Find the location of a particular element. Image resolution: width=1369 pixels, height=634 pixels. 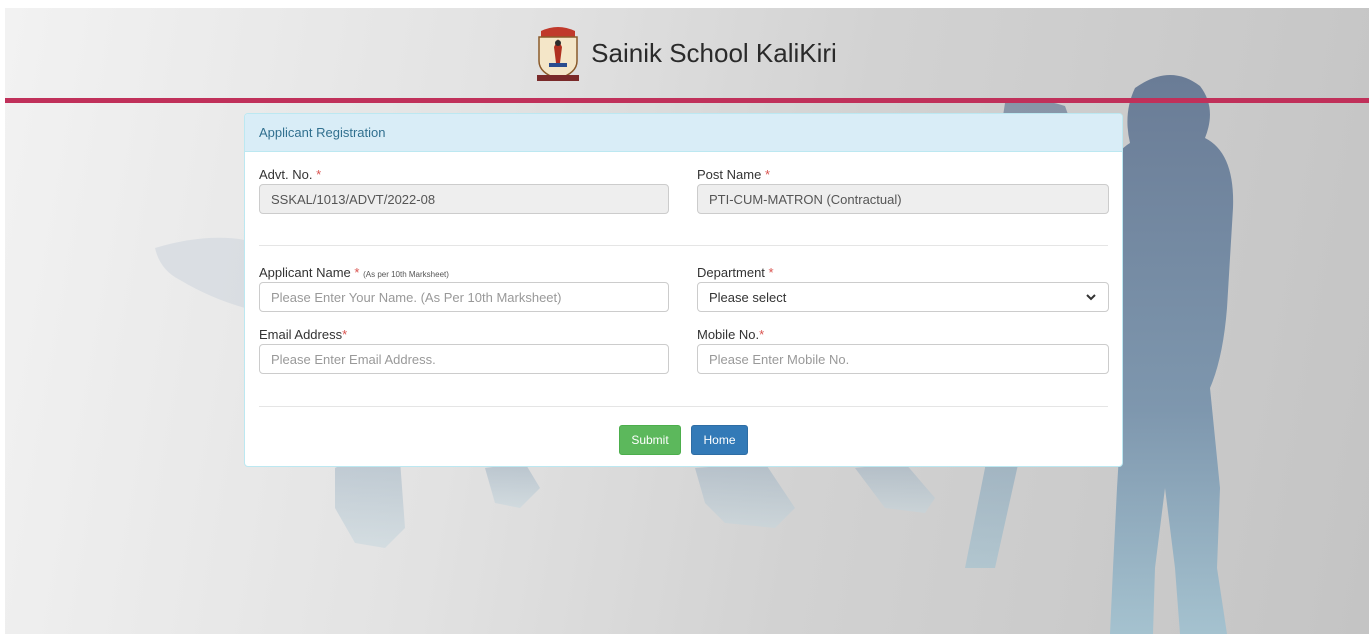

chevron-down-icon is located at coordinates (1091, 297).